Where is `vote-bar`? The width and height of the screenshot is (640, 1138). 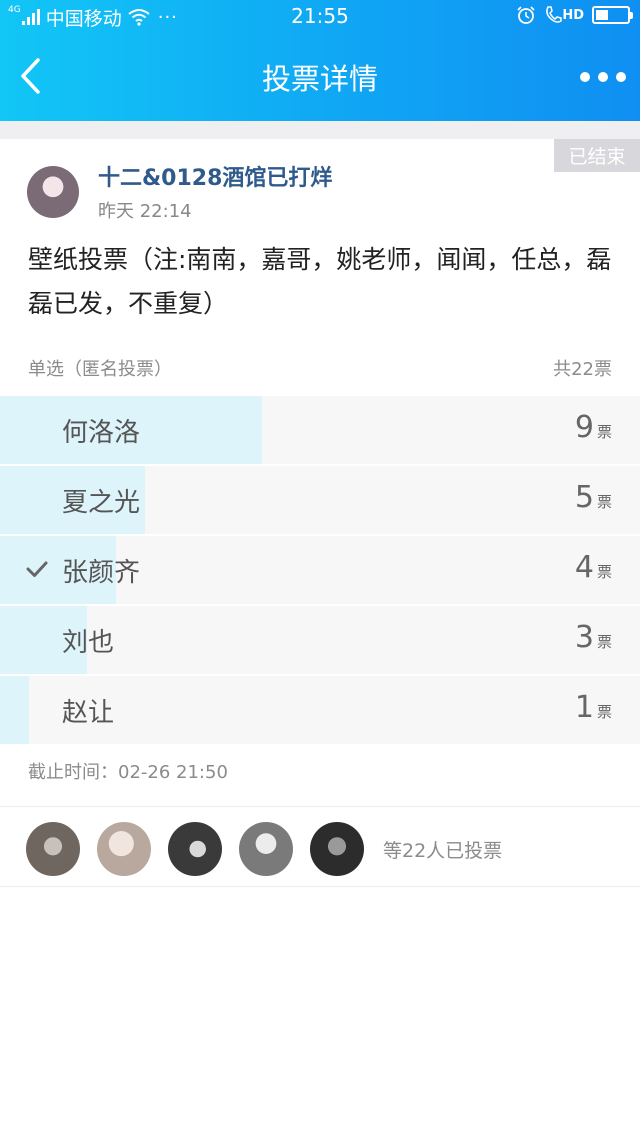 vote-bar is located at coordinates (14, 710).